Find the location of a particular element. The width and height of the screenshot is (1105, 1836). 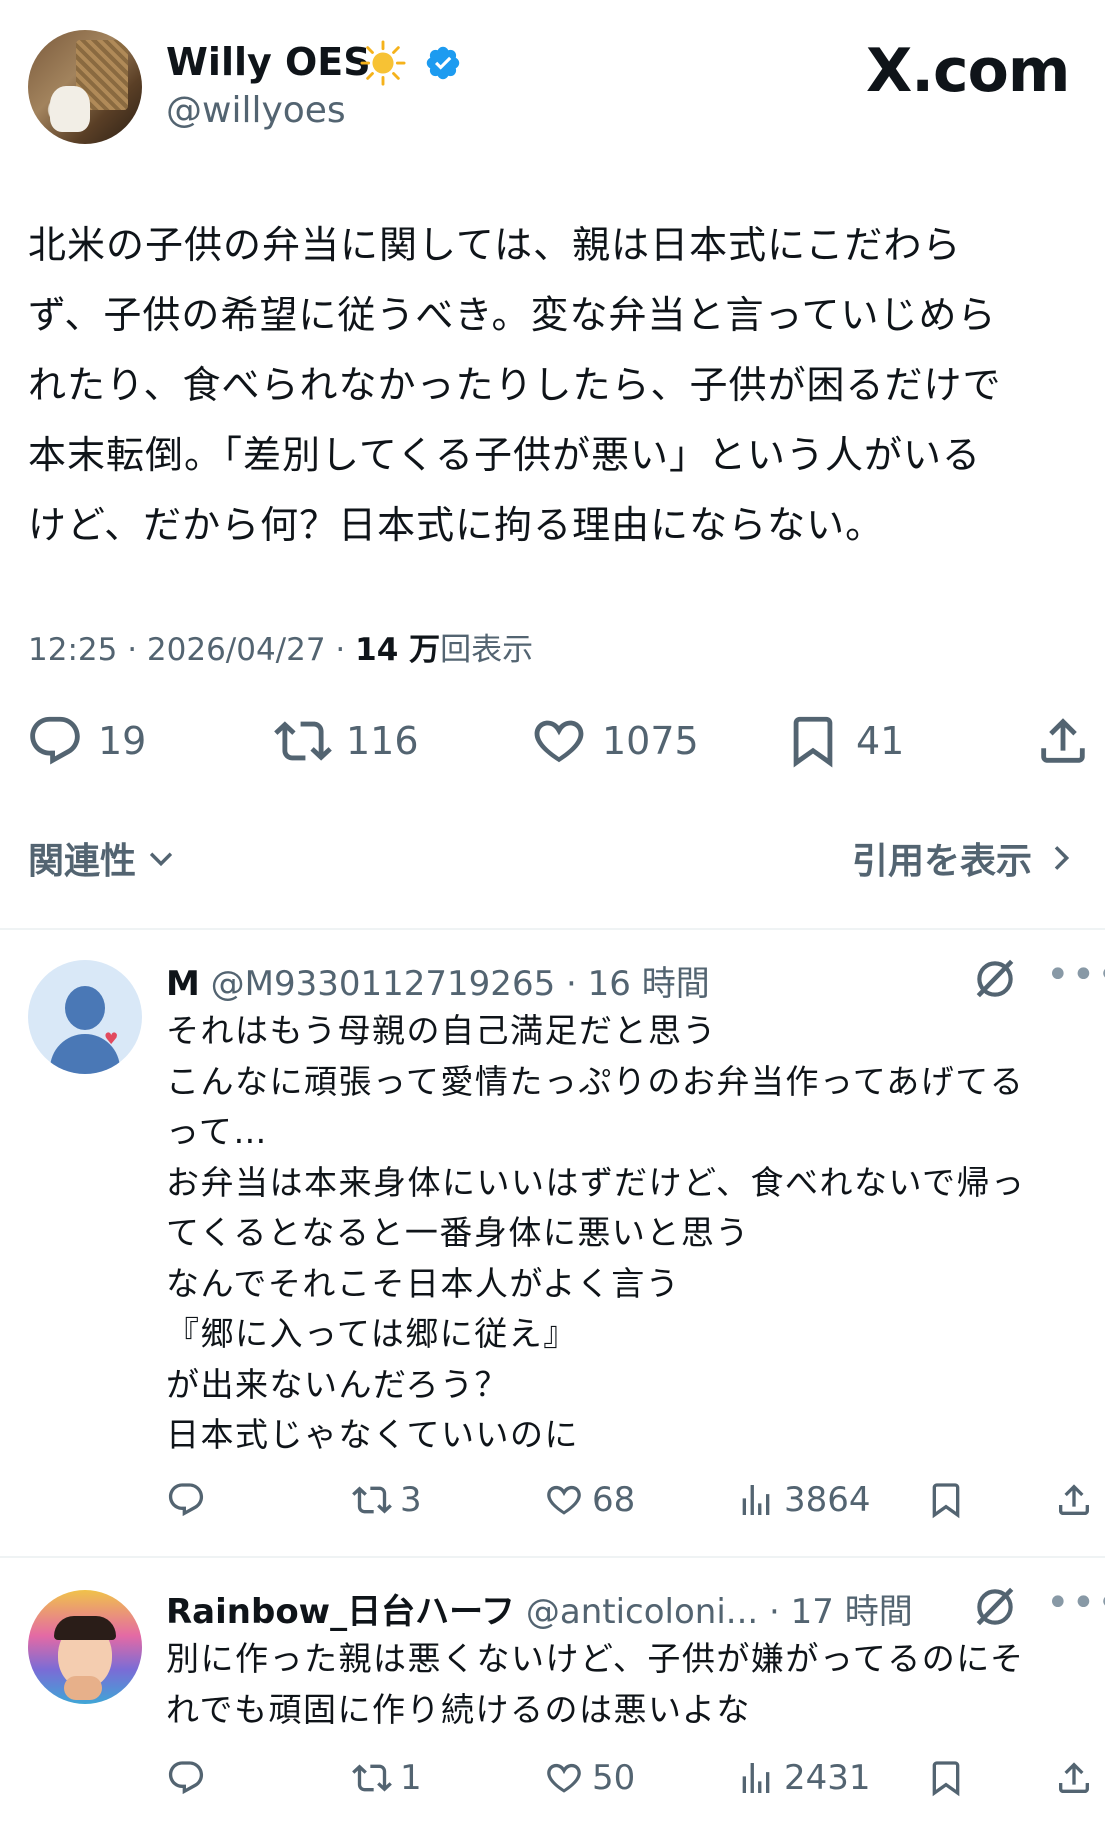

views-label: 回表示 is located at coordinates (487, 650).